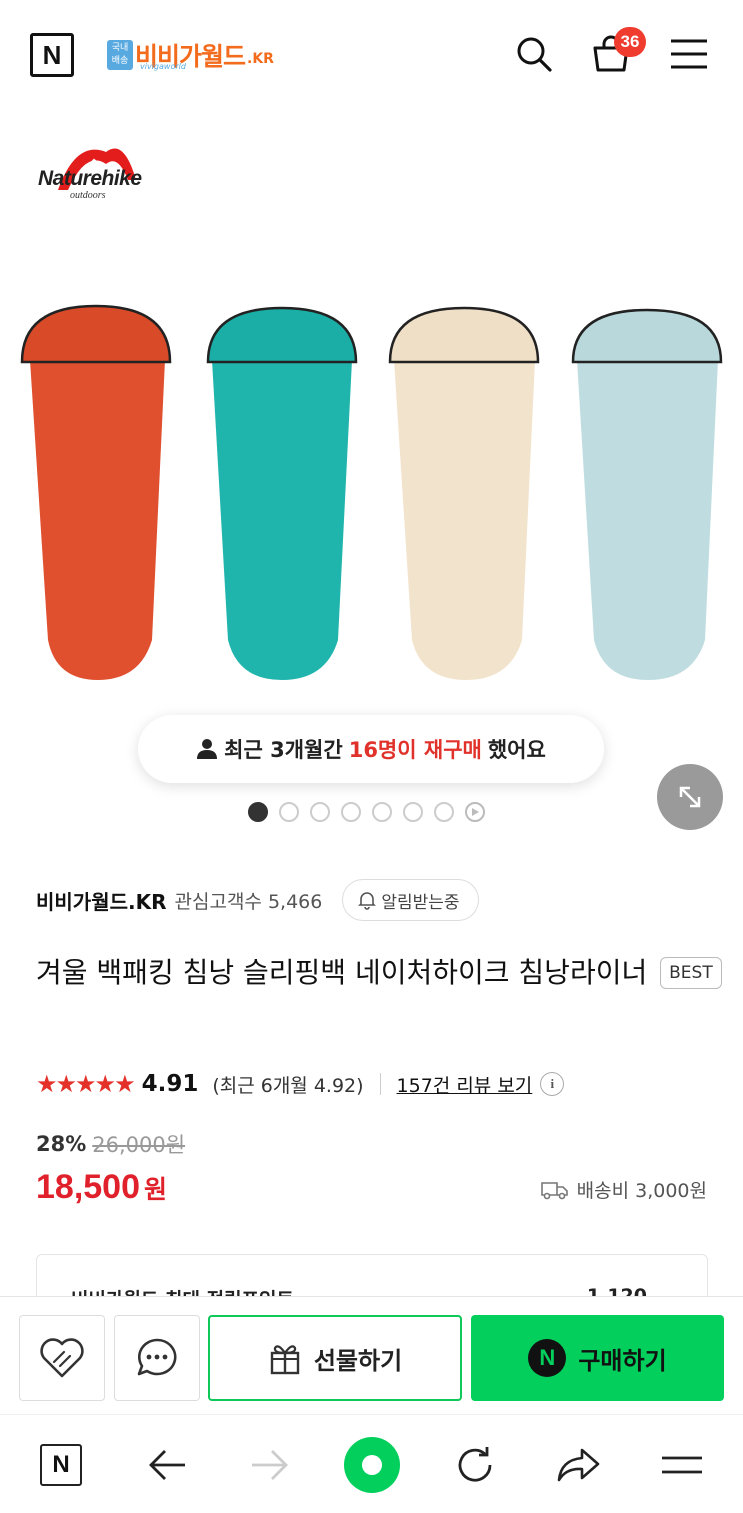 This screenshot has width=743, height=1513. Describe the element at coordinates (381, 973) in the screenshot. I see `product-title: 겨울 백패킹 침낭 슬리핑백 네이처하이크 침낭라이너 BEST` at that location.